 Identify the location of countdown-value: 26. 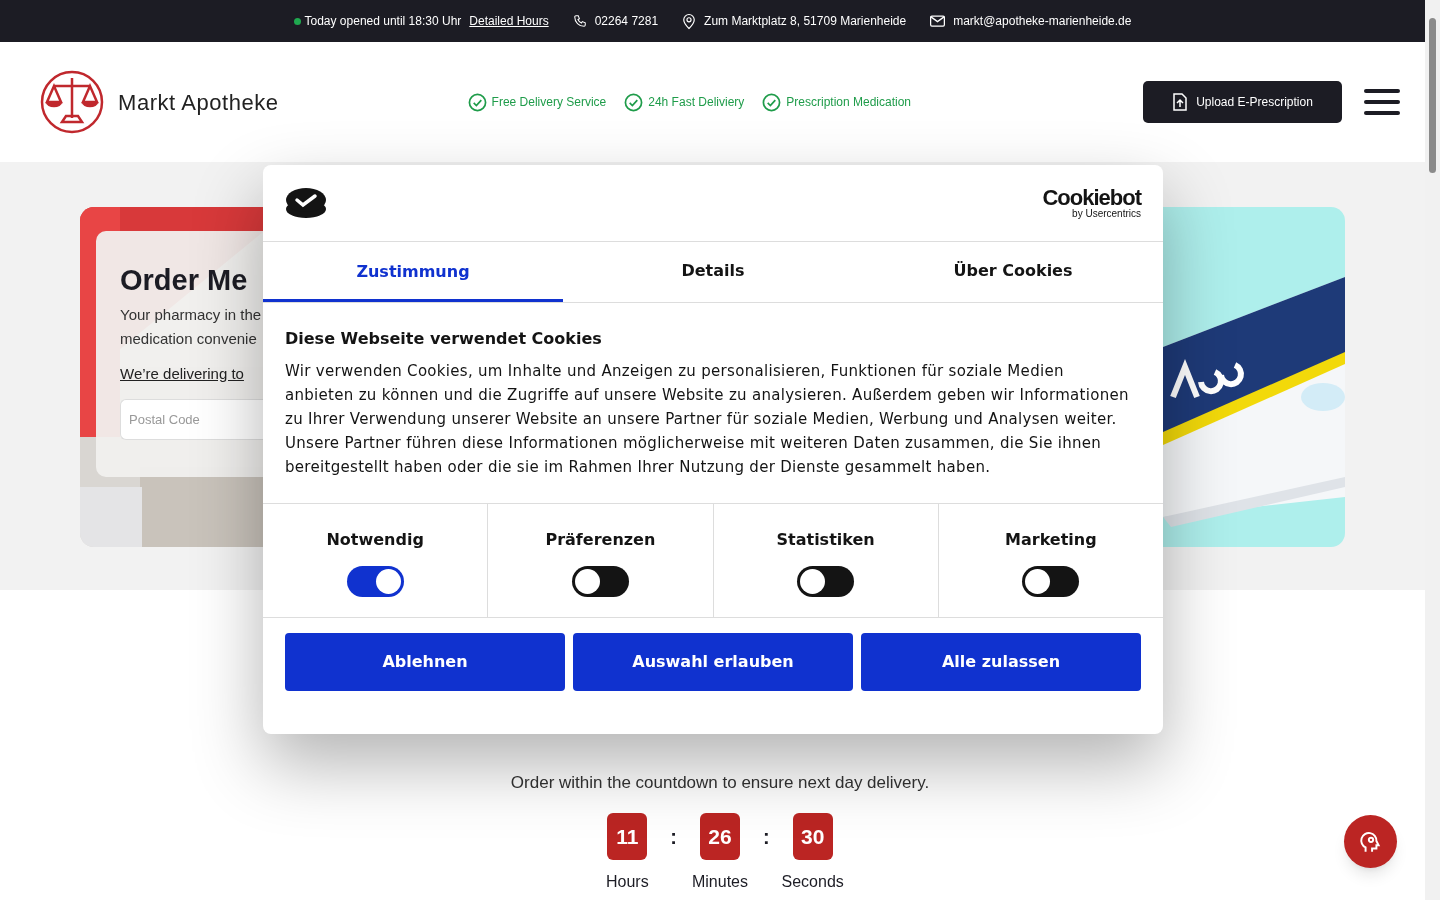
(720, 836).